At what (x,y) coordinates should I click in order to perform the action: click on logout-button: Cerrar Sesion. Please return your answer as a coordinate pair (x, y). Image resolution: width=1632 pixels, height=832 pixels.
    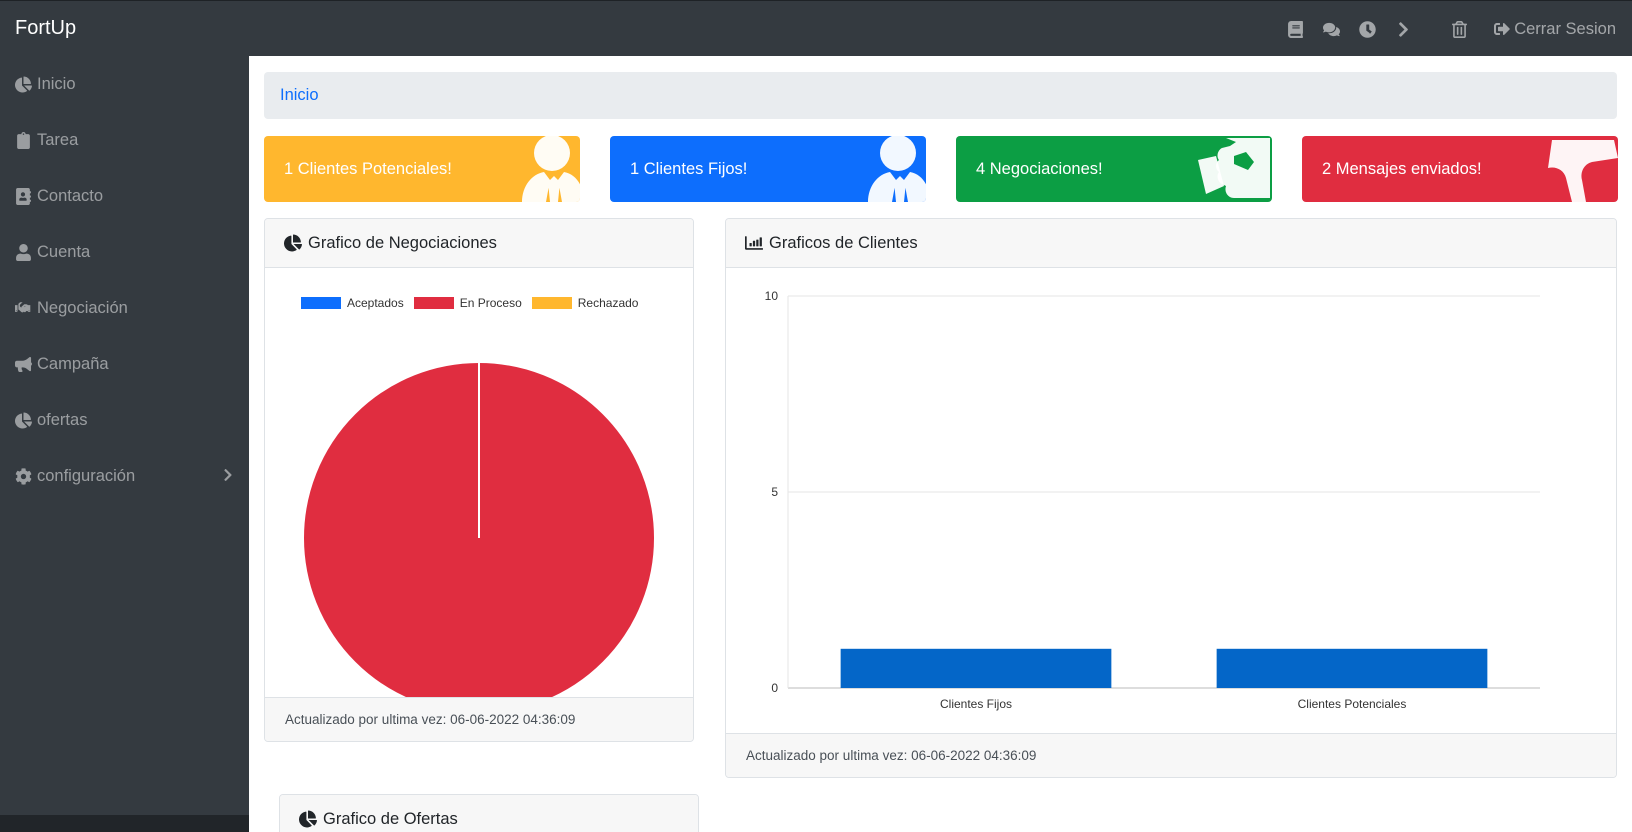
    Looking at the image, I should click on (1555, 29).